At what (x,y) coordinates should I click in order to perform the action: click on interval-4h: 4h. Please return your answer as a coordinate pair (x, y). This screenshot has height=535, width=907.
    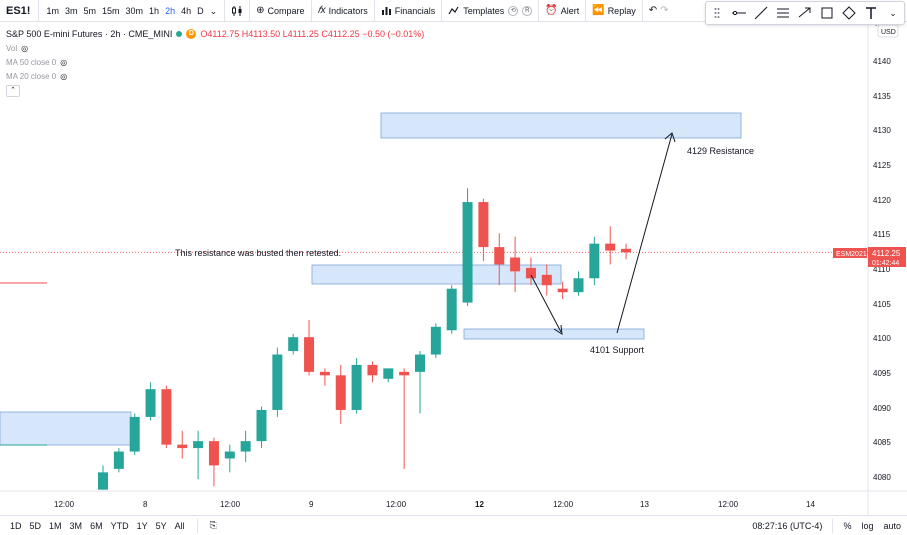
    Looking at the image, I should click on (186, 11).